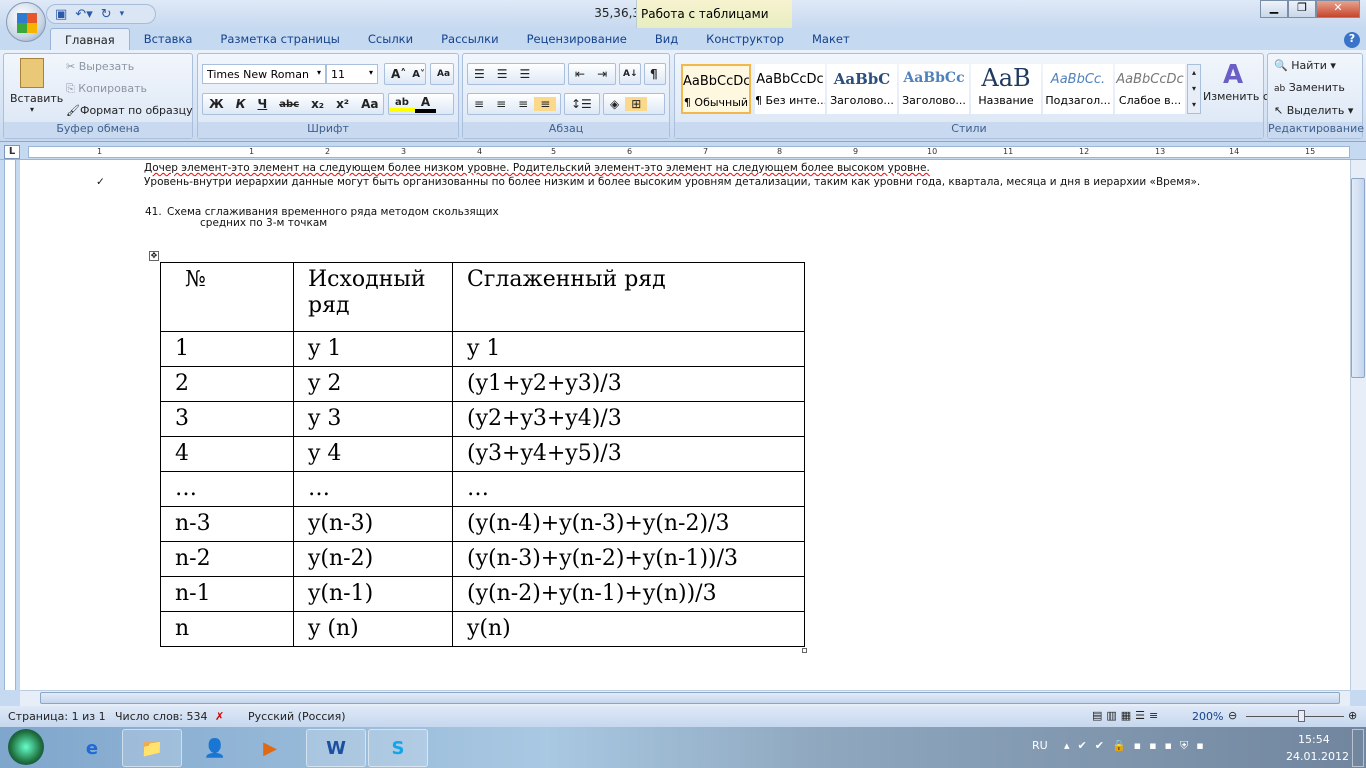 Image resolution: width=1366 pixels, height=768 pixels. I want to click on decrease-indent-icon: ⇤, so click(580, 74).